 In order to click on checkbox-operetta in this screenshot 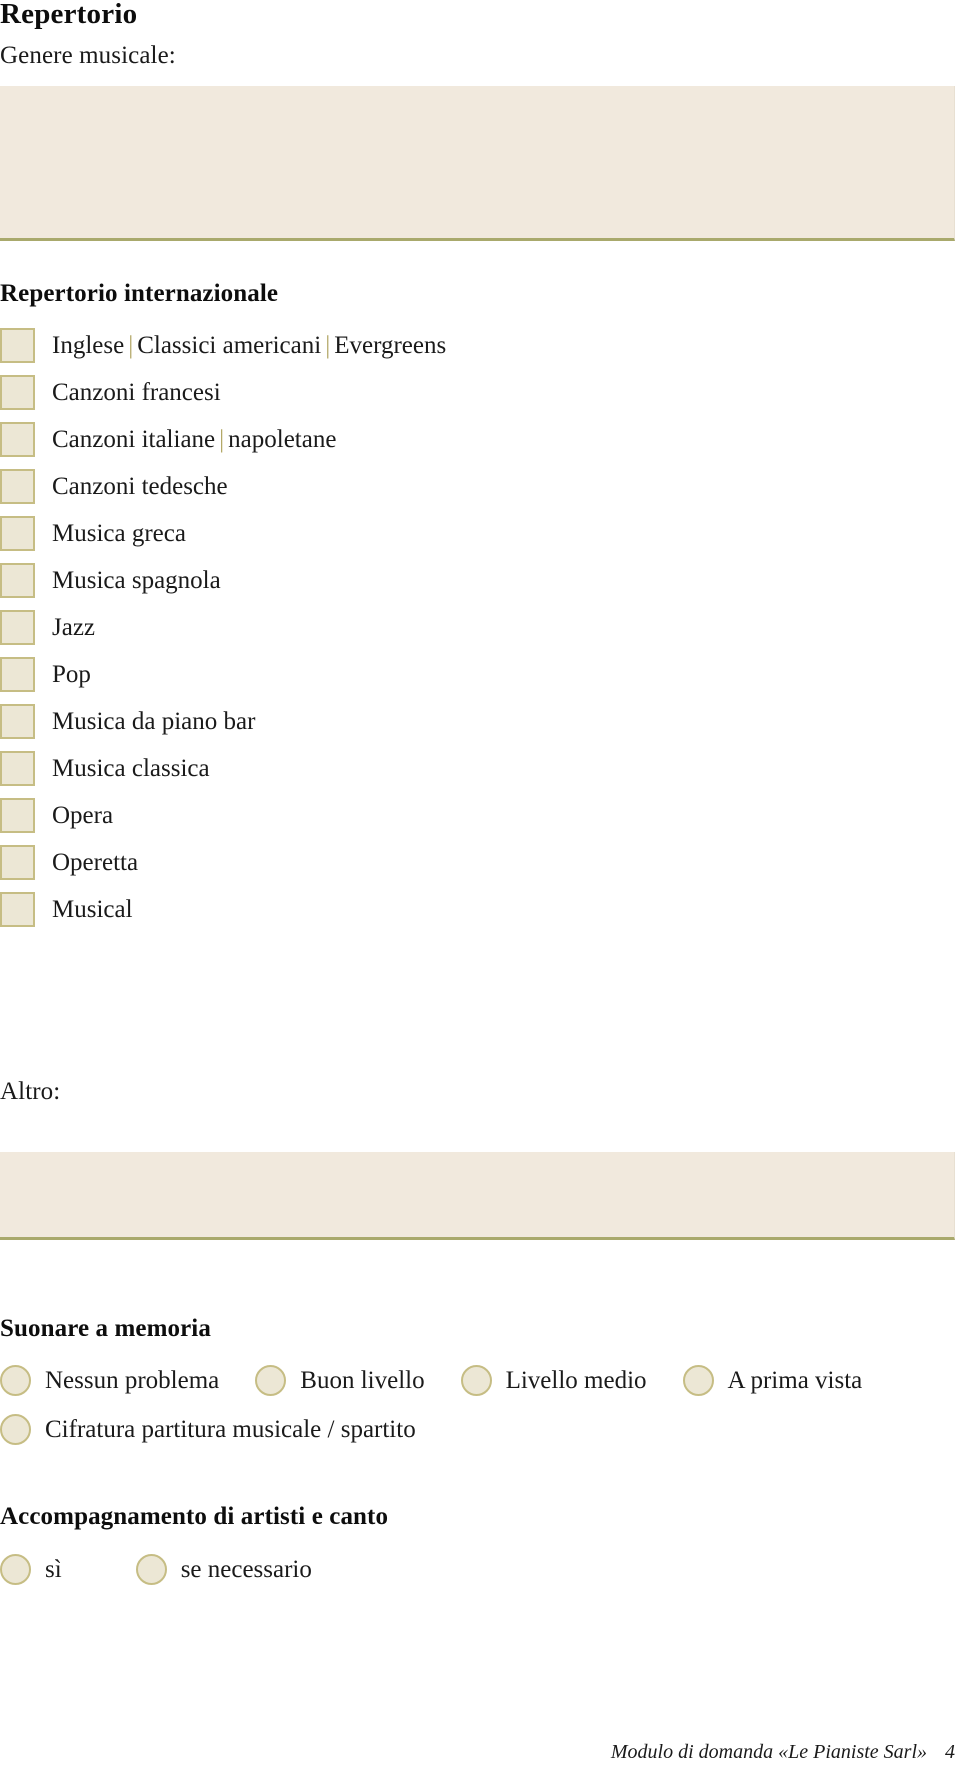, I will do `click(17, 862)`.